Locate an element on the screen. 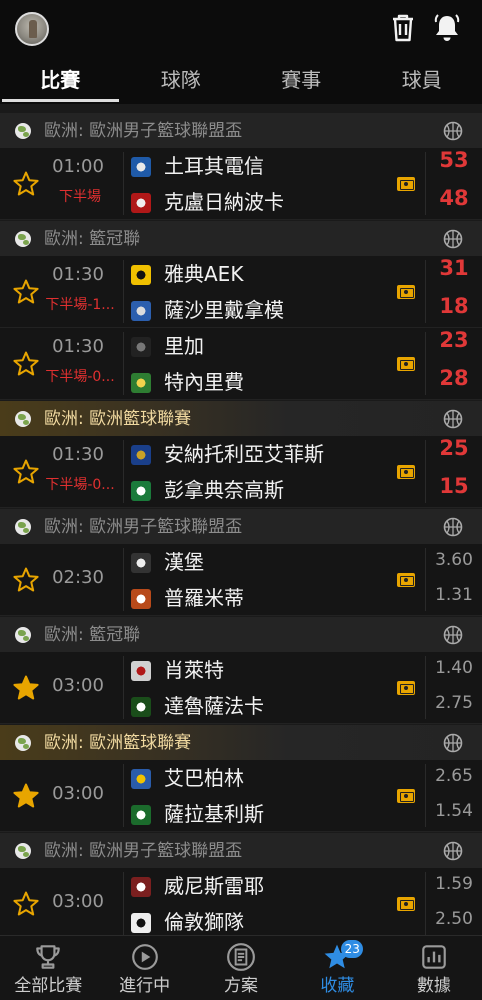  match-time: 02:30 is located at coordinates (78, 577).